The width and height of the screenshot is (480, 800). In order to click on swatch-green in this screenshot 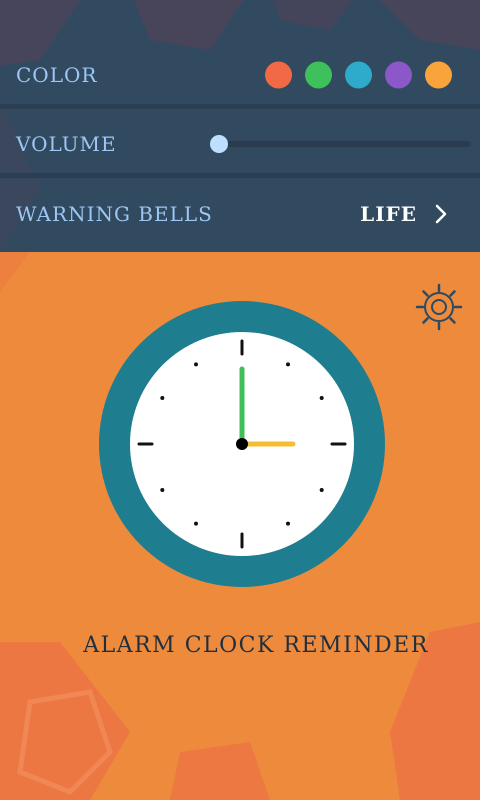, I will do `click(318, 75)`.